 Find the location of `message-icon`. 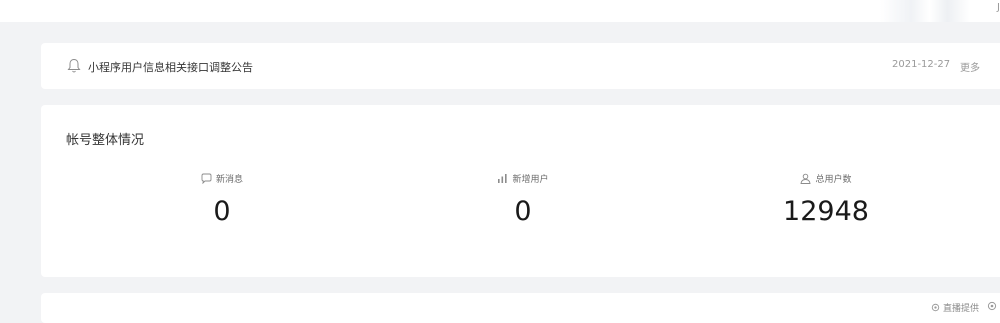

message-icon is located at coordinates (206, 178).